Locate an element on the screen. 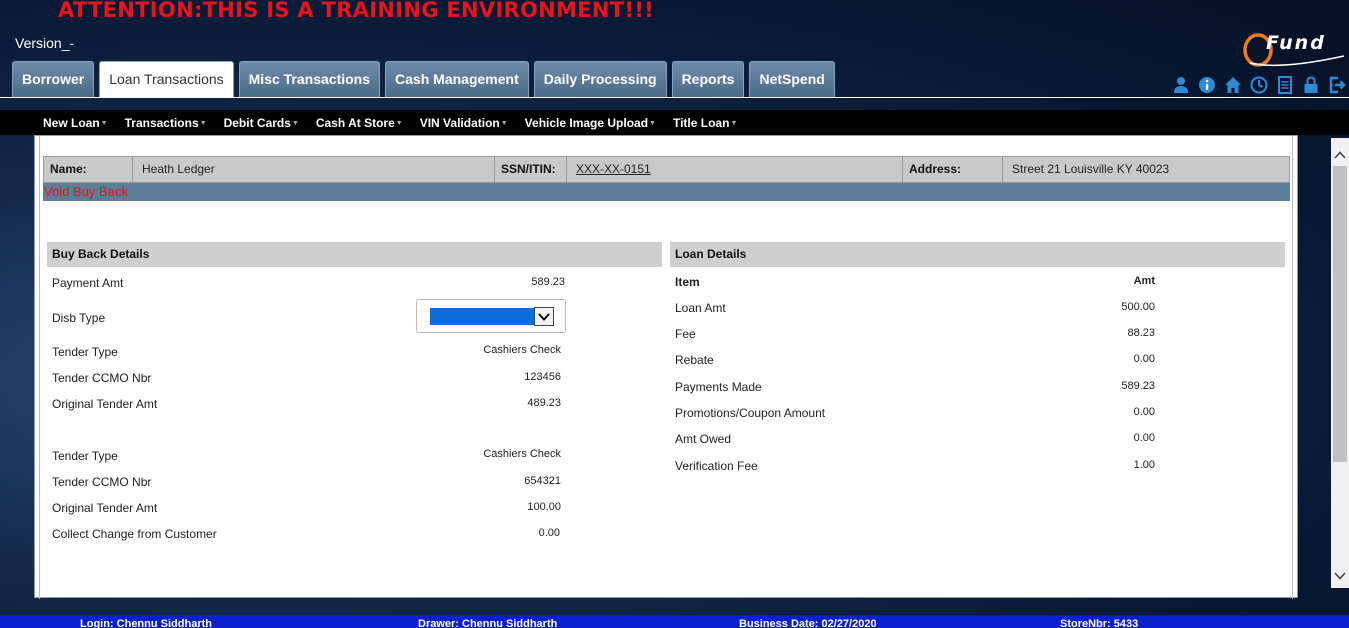 This screenshot has width=1349, height=628. disb-type-selected-value is located at coordinates (482, 316).